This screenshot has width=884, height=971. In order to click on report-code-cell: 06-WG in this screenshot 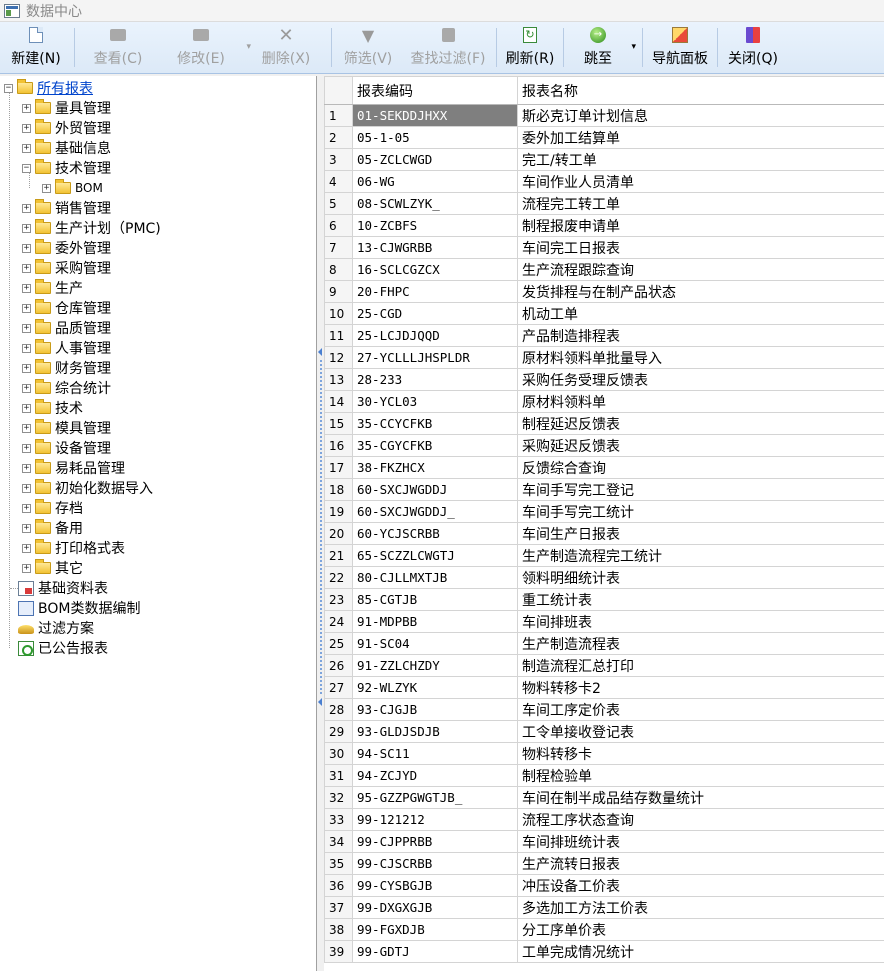, I will do `click(435, 181)`.